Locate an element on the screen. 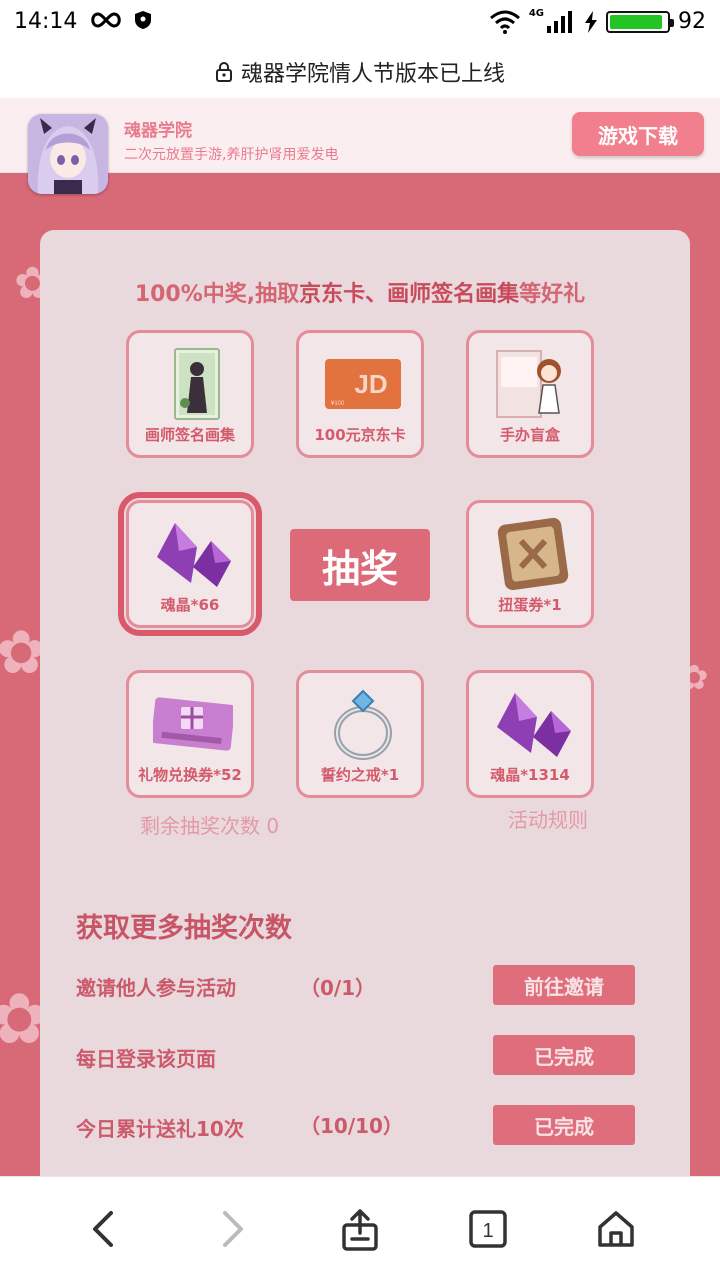 The height and width of the screenshot is (1281, 720). prize-label: 魂晶*1314 is located at coordinates (530, 775).